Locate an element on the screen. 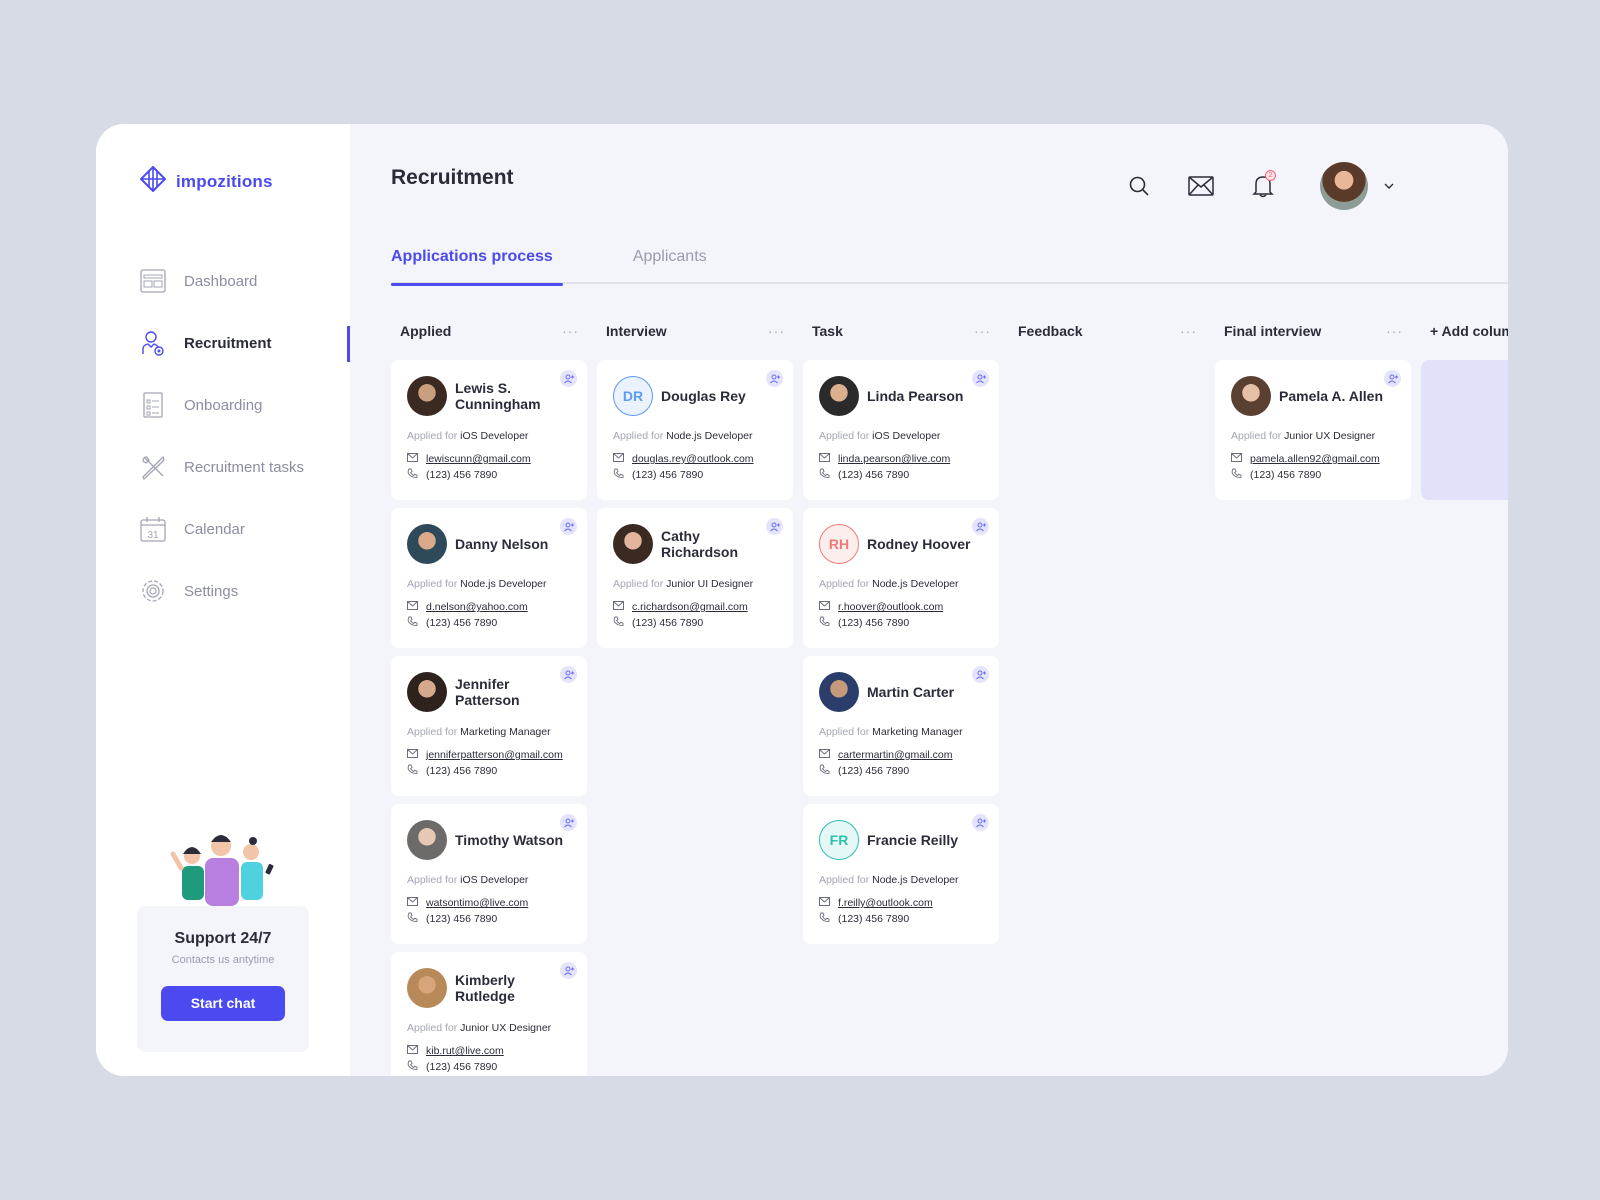  email-row: kib.rut@live.com is located at coordinates (489, 1051).